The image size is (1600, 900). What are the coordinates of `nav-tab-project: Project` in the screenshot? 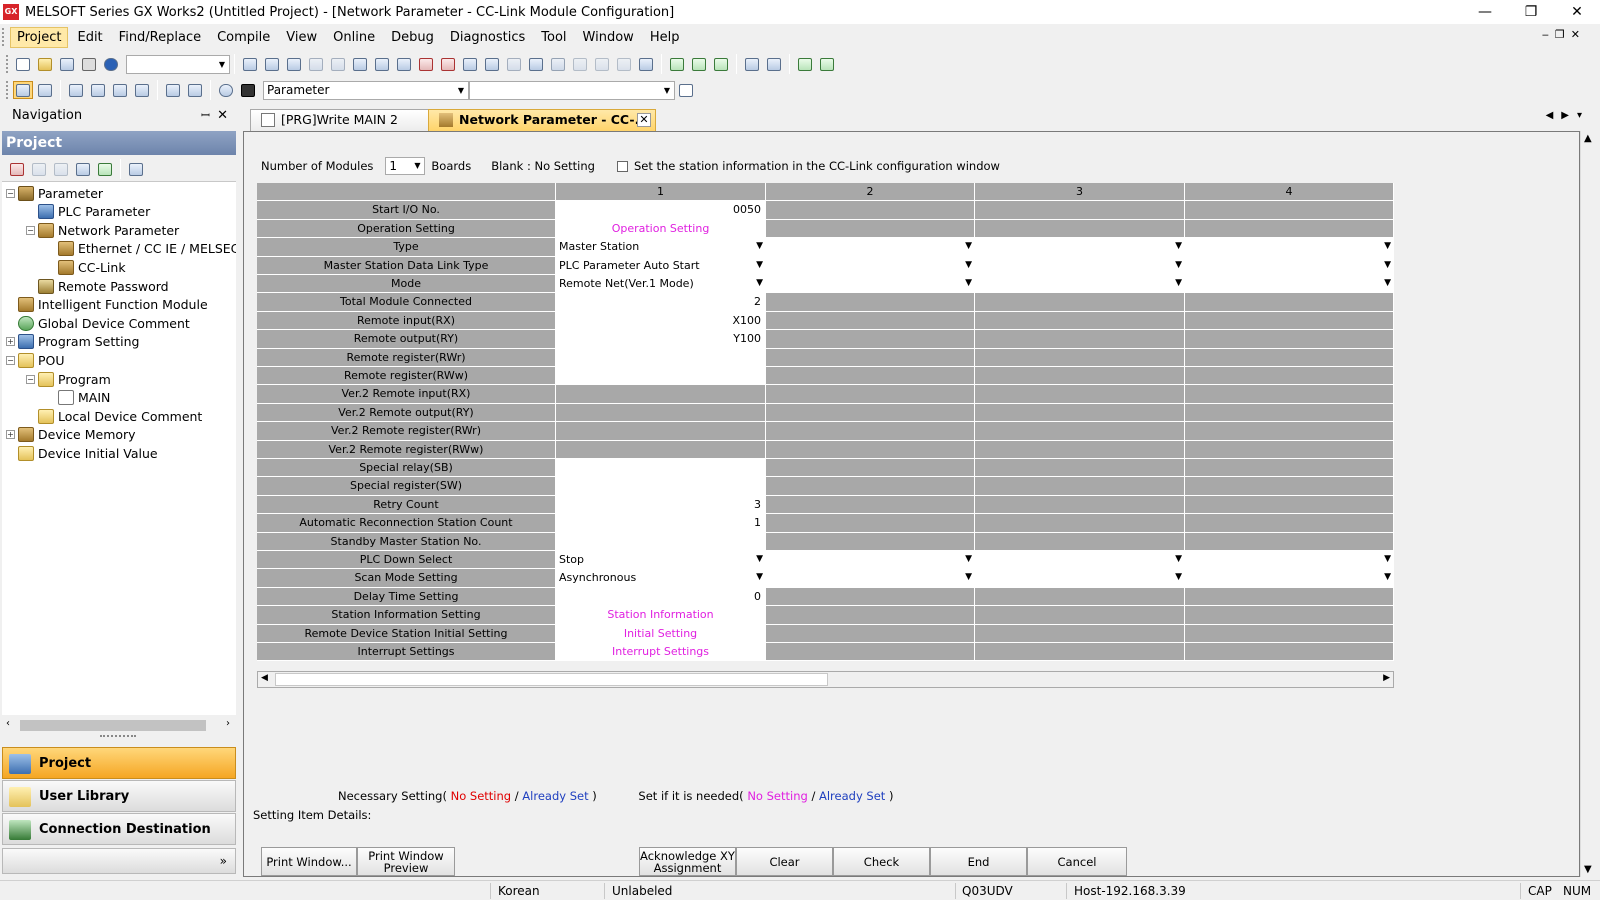 It's located at (119, 763).